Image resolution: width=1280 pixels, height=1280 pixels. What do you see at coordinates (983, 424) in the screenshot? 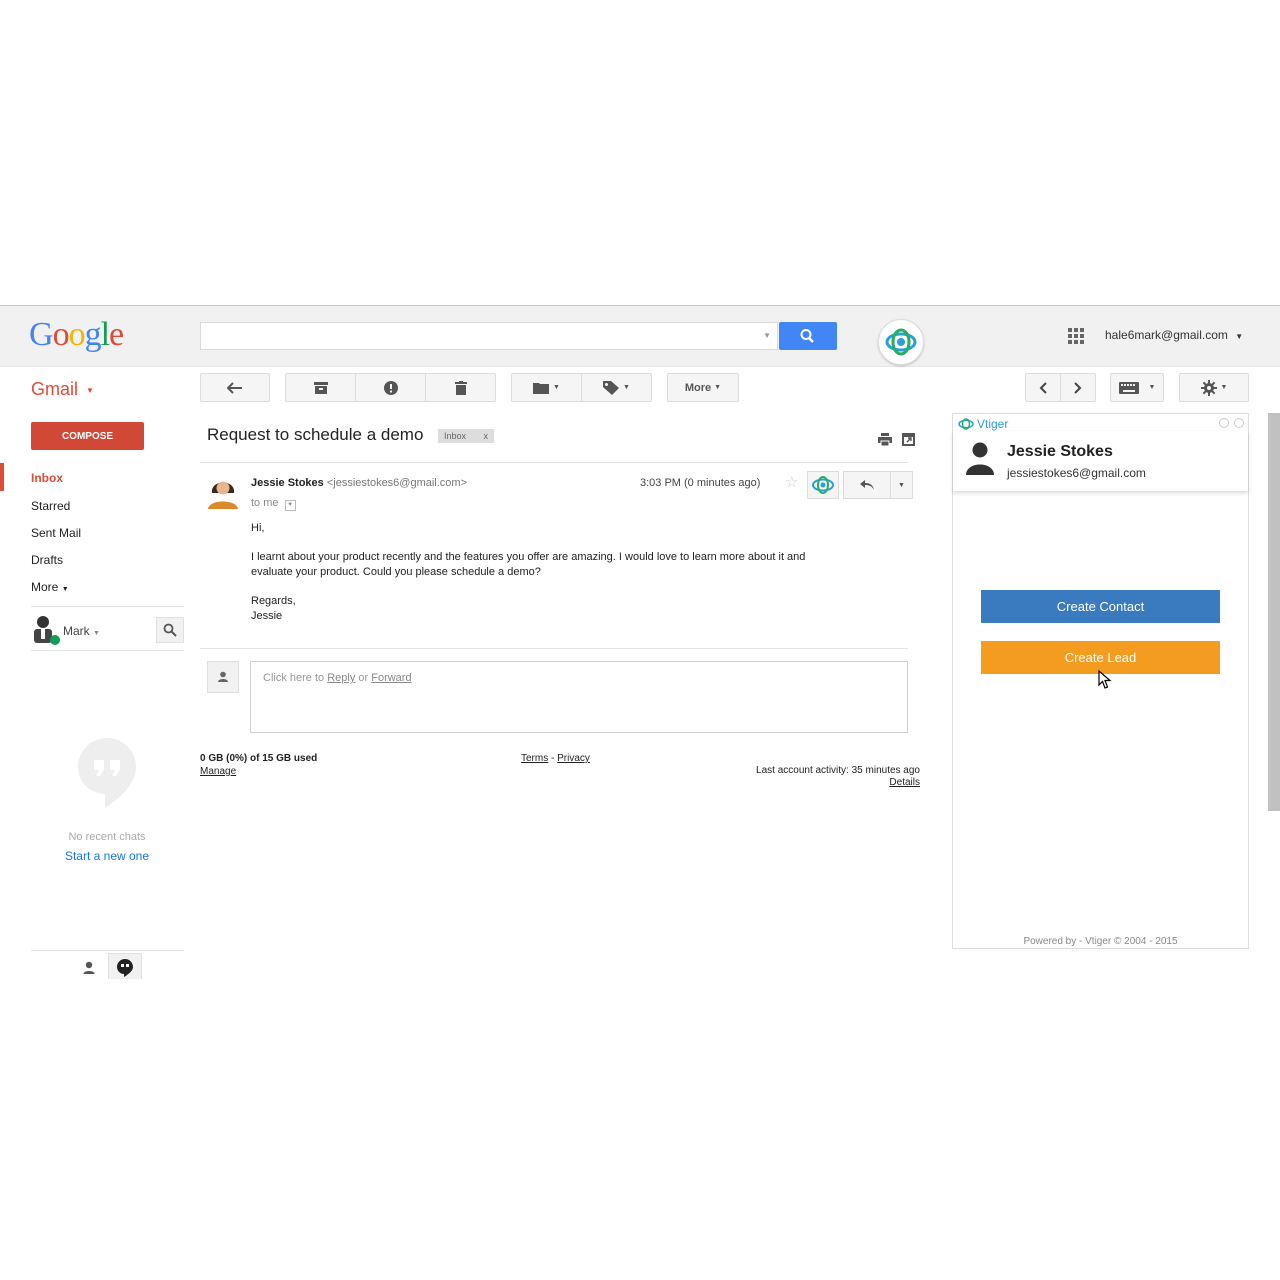
I see `vtiger-header: Vtiger` at bounding box center [983, 424].